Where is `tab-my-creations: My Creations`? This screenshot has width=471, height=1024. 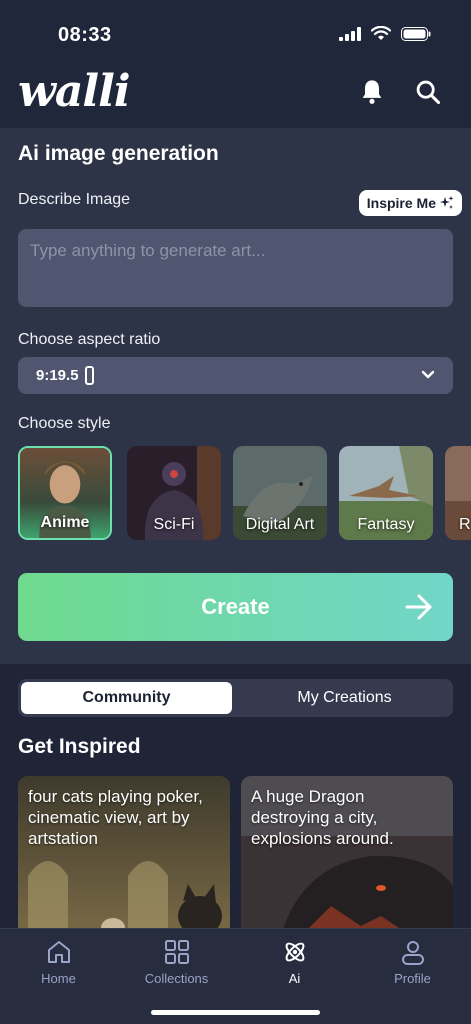
tab-my-creations: My Creations is located at coordinates (344, 698).